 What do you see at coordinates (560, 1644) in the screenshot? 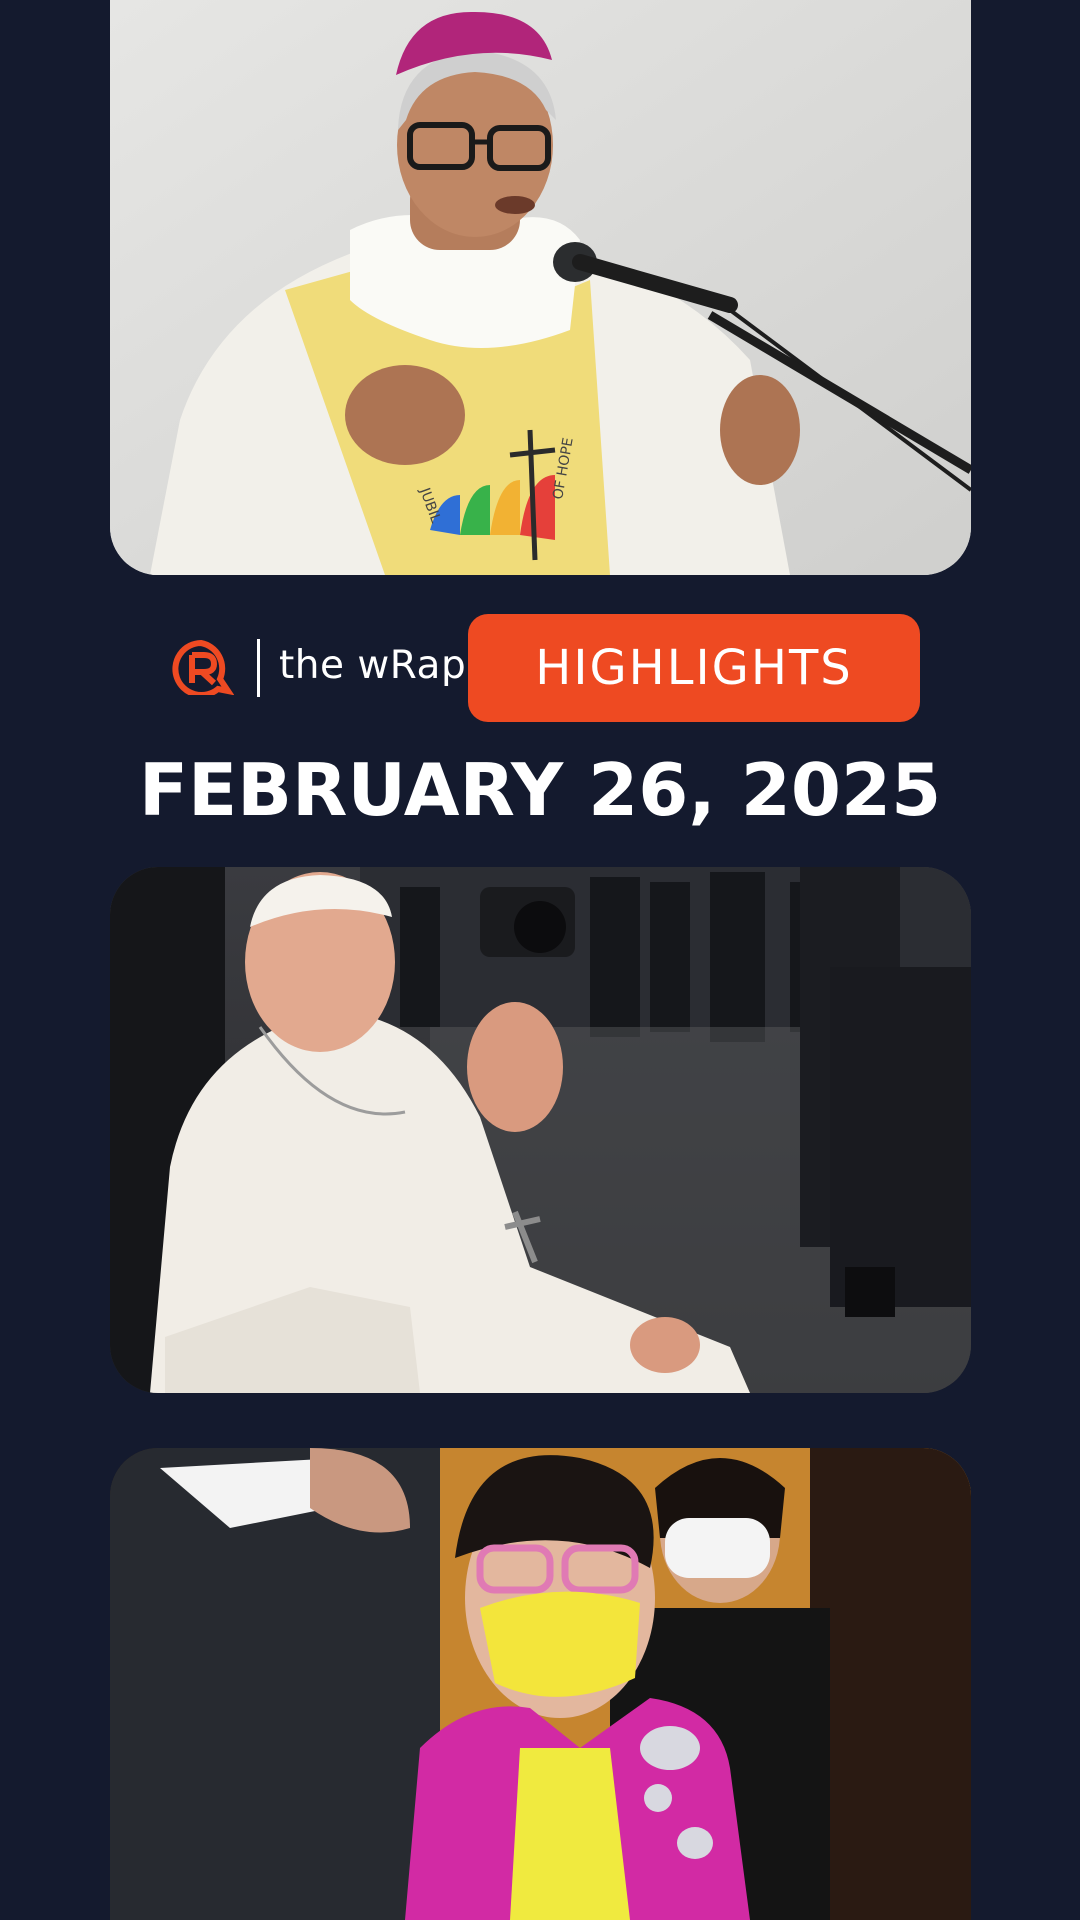
I see `yellow-mask-icon` at bounding box center [560, 1644].